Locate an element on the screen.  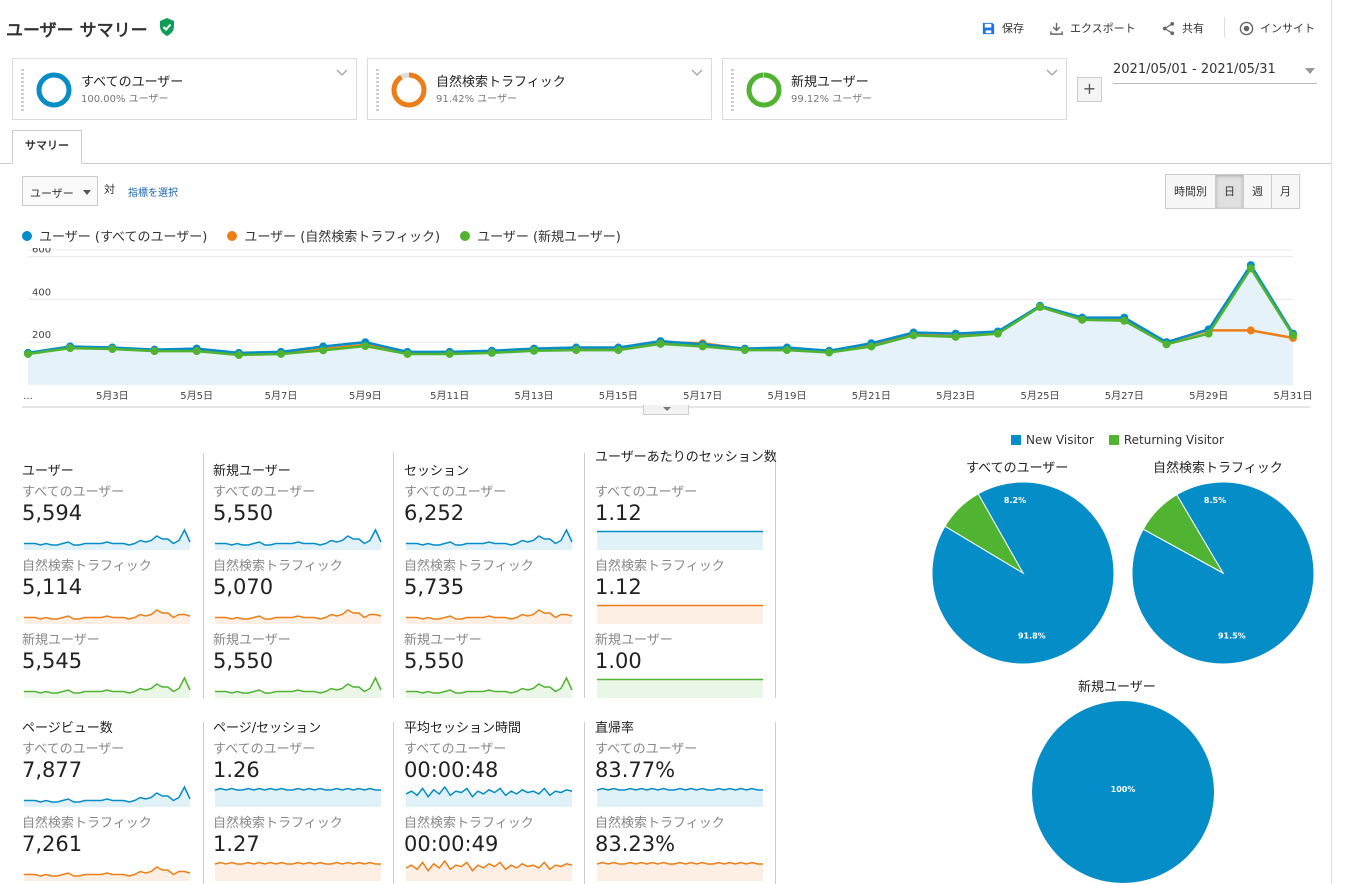
metric-value: 5,735 is located at coordinates (434, 587).